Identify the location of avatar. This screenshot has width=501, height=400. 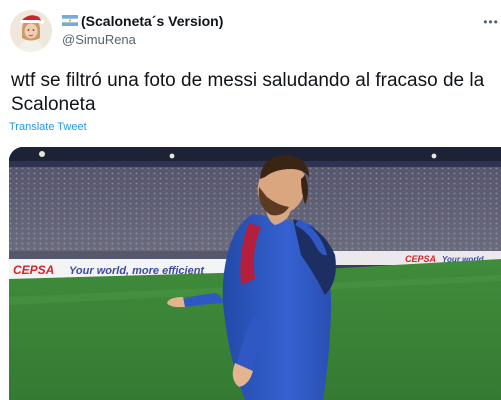
(31, 31).